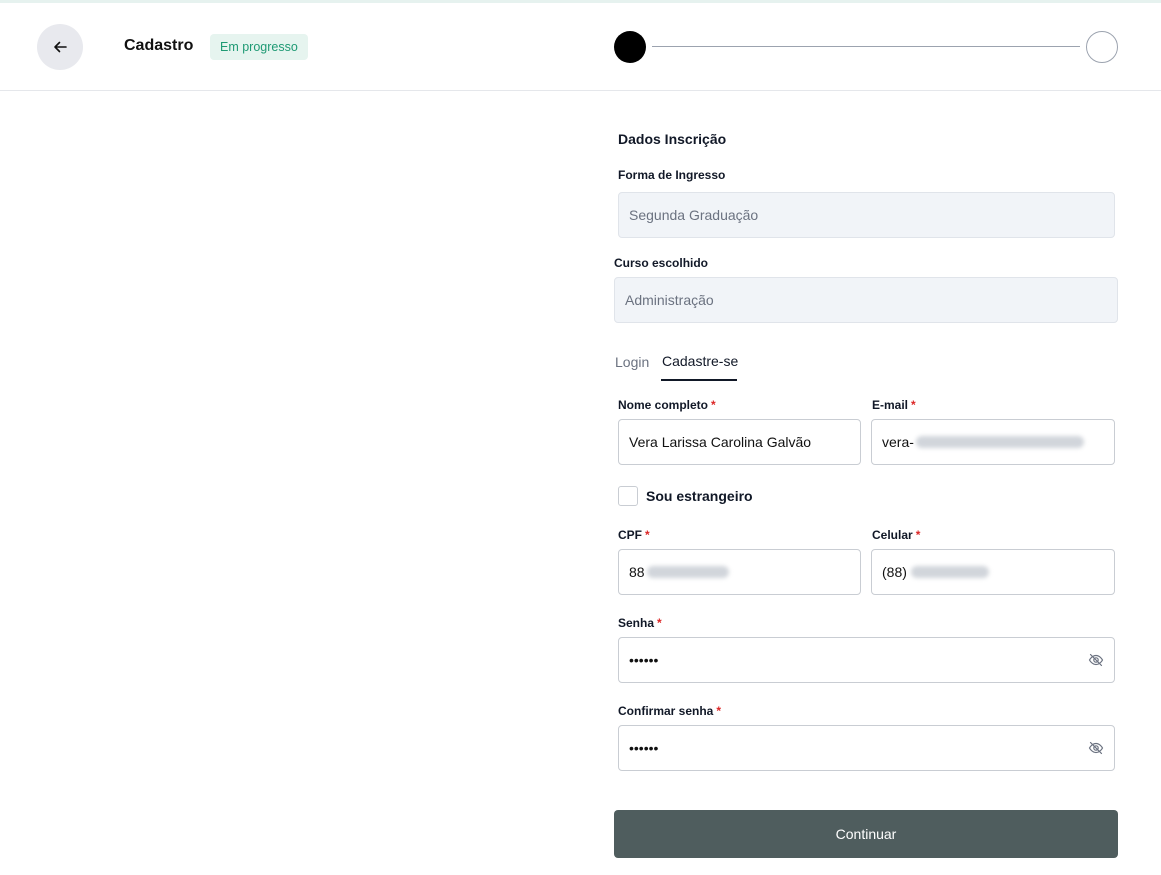 The height and width of the screenshot is (875, 1161). What do you see at coordinates (644, 748) in the screenshot?
I see `confirmar-value: ••••••` at bounding box center [644, 748].